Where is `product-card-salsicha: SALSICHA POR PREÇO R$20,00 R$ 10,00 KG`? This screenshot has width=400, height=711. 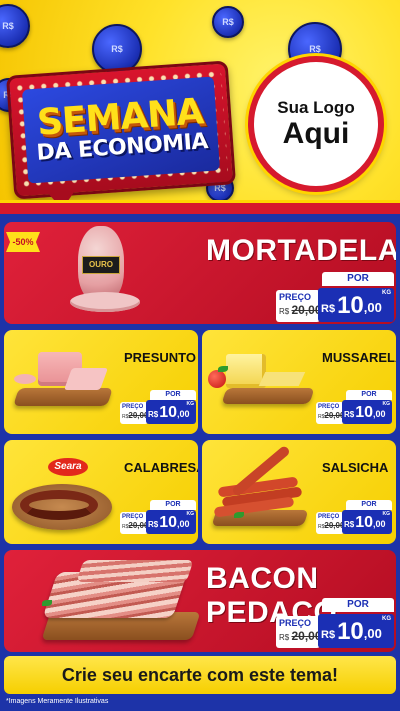
product-card-salsicha: SALSICHA POR PREÇO R$20,00 R$ 10,00 KG is located at coordinates (299, 492).